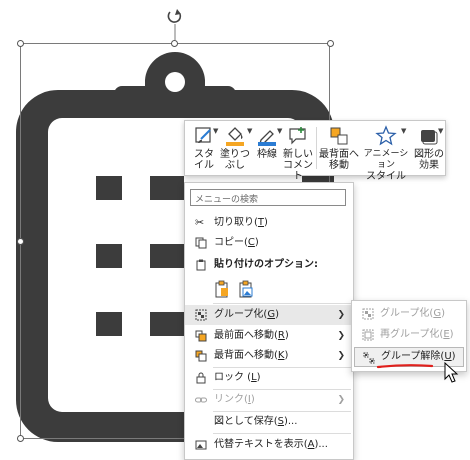 The width and height of the screenshot is (470, 460). I want to click on resize-handle-top-left, so click(20, 43).